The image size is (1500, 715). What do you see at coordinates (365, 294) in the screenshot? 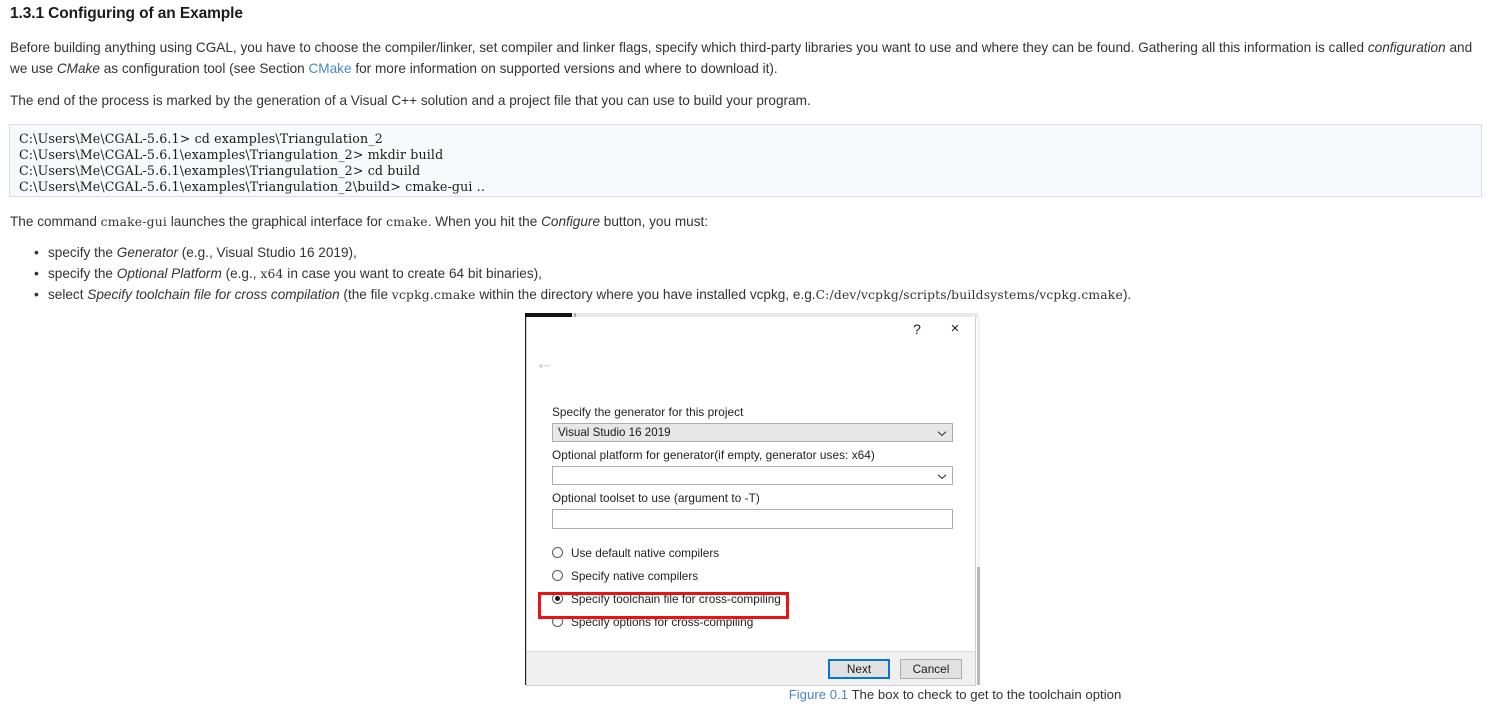
I see `list-item-text-2: (the file` at bounding box center [365, 294].